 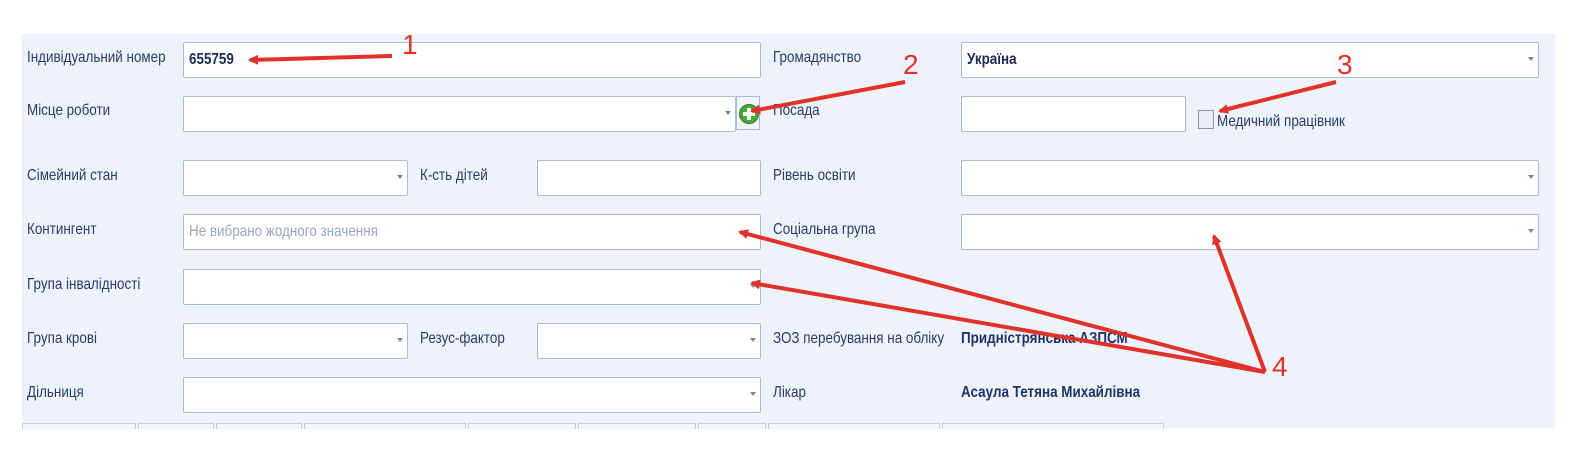 I want to click on annotation-number-2: 2, so click(x=911, y=64).